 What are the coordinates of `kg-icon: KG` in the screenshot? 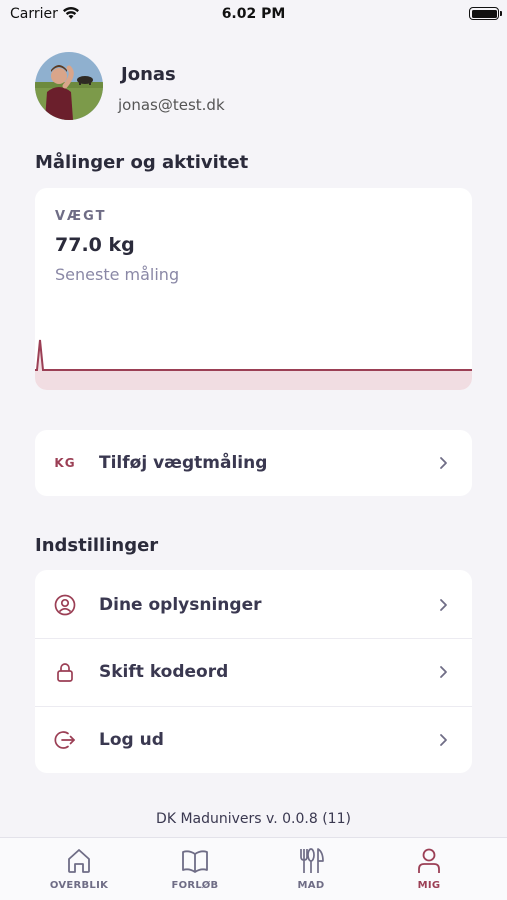 It's located at (65, 463).